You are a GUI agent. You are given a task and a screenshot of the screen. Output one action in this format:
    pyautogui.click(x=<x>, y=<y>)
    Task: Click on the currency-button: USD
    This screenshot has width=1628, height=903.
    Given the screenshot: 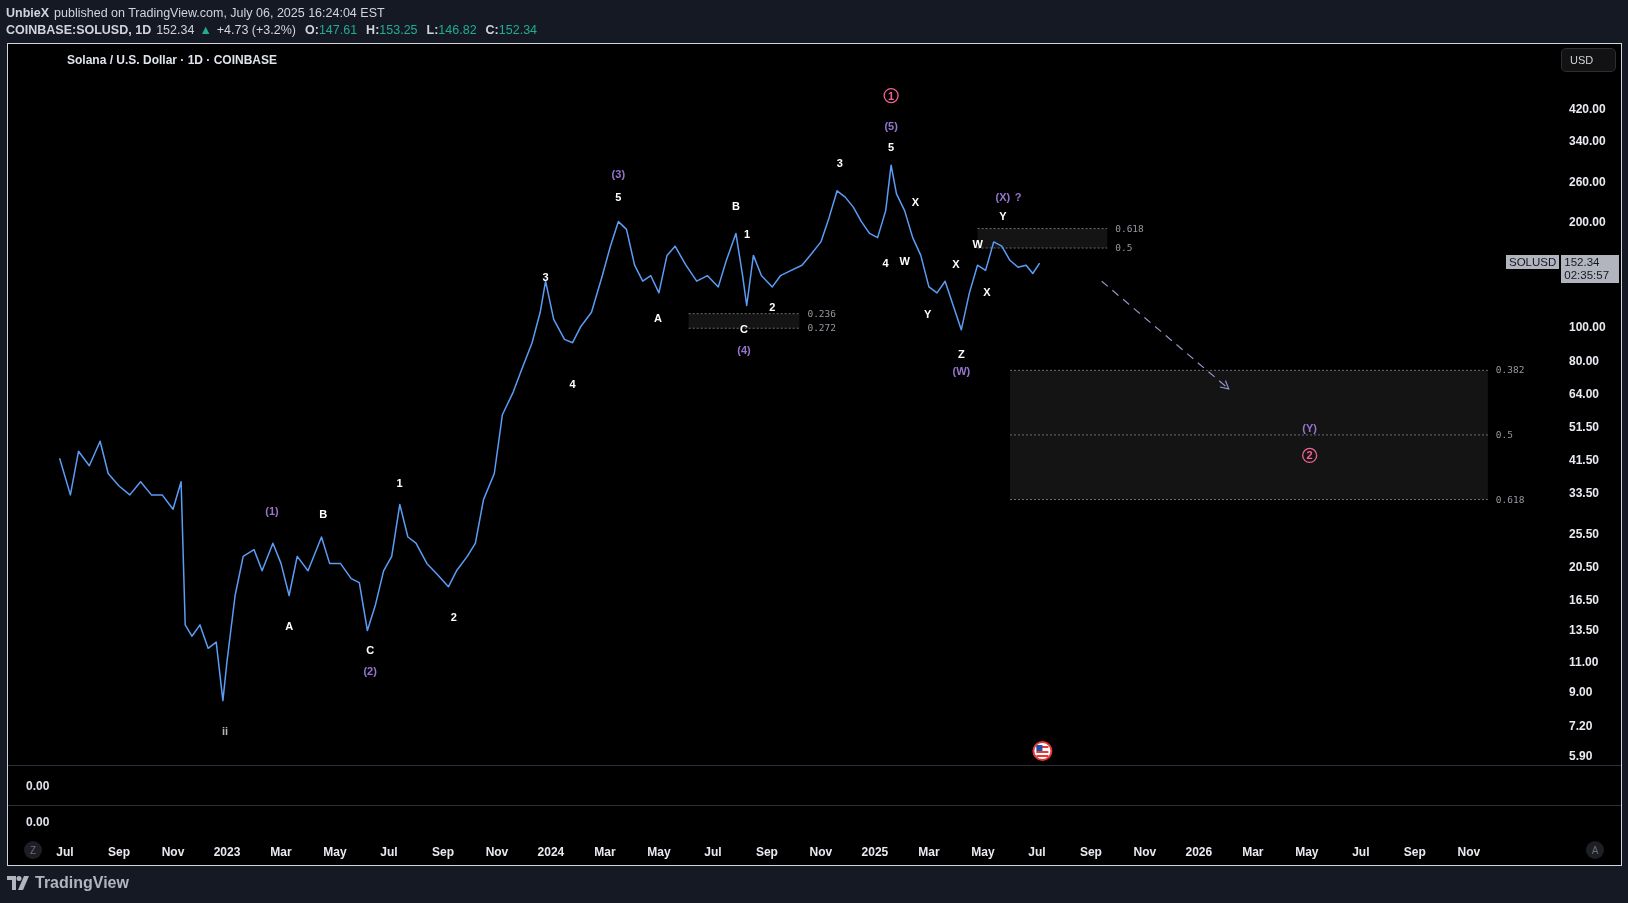 What is the action you would take?
    pyautogui.click(x=1588, y=60)
    